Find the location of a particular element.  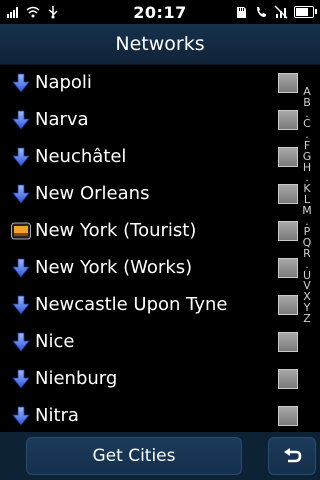

alphabet-index: AB.C.FGH.KLM.PQR.UVXYZ is located at coordinates (307, 205).